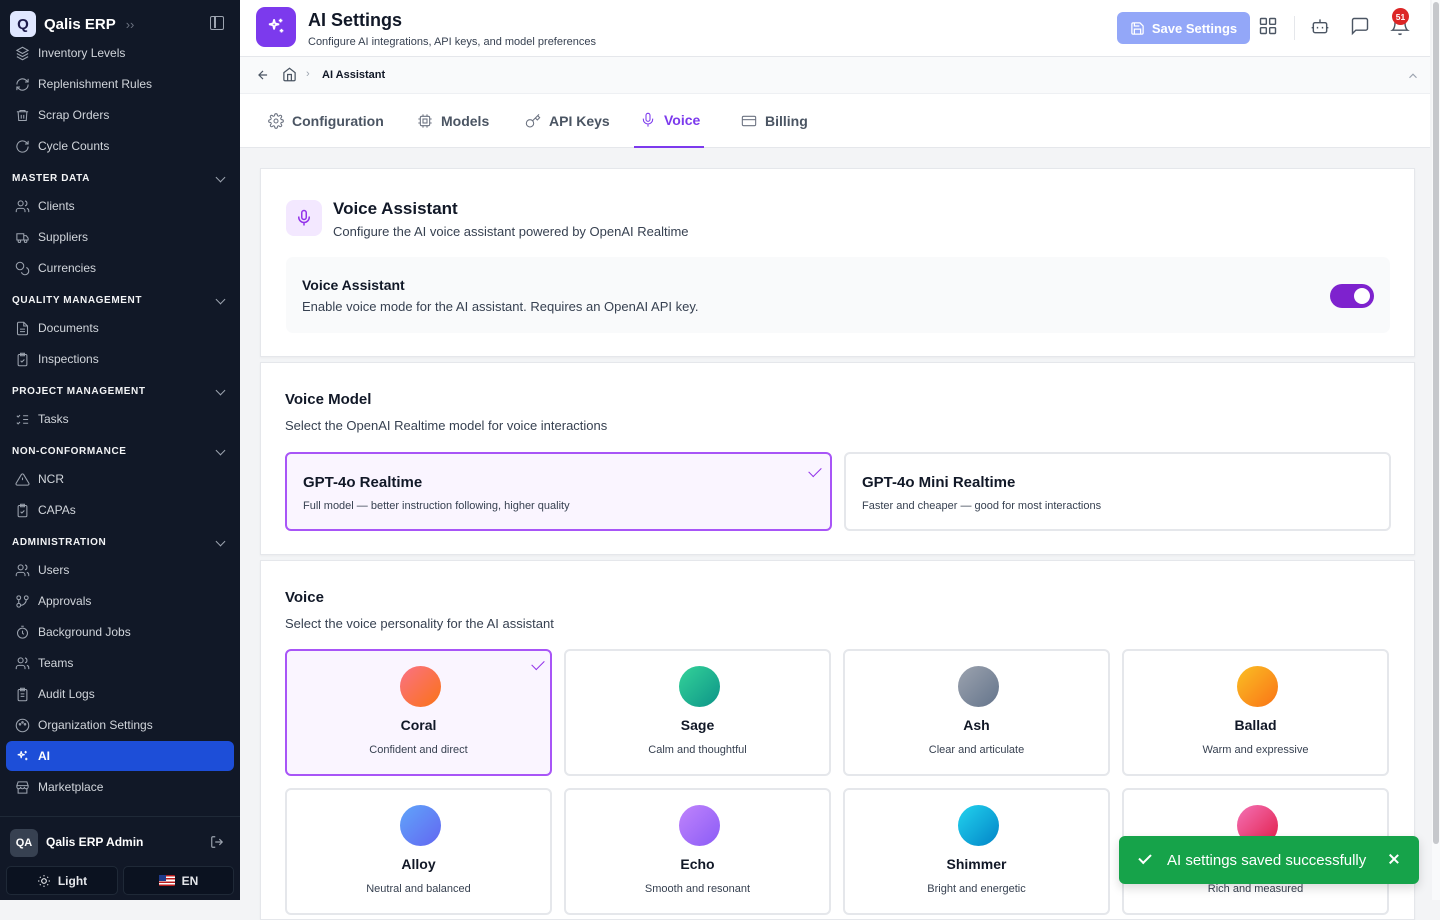 The width and height of the screenshot is (1440, 920). What do you see at coordinates (263, 75) in the screenshot?
I see `back-arrow-icon` at bounding box center [263, 75].